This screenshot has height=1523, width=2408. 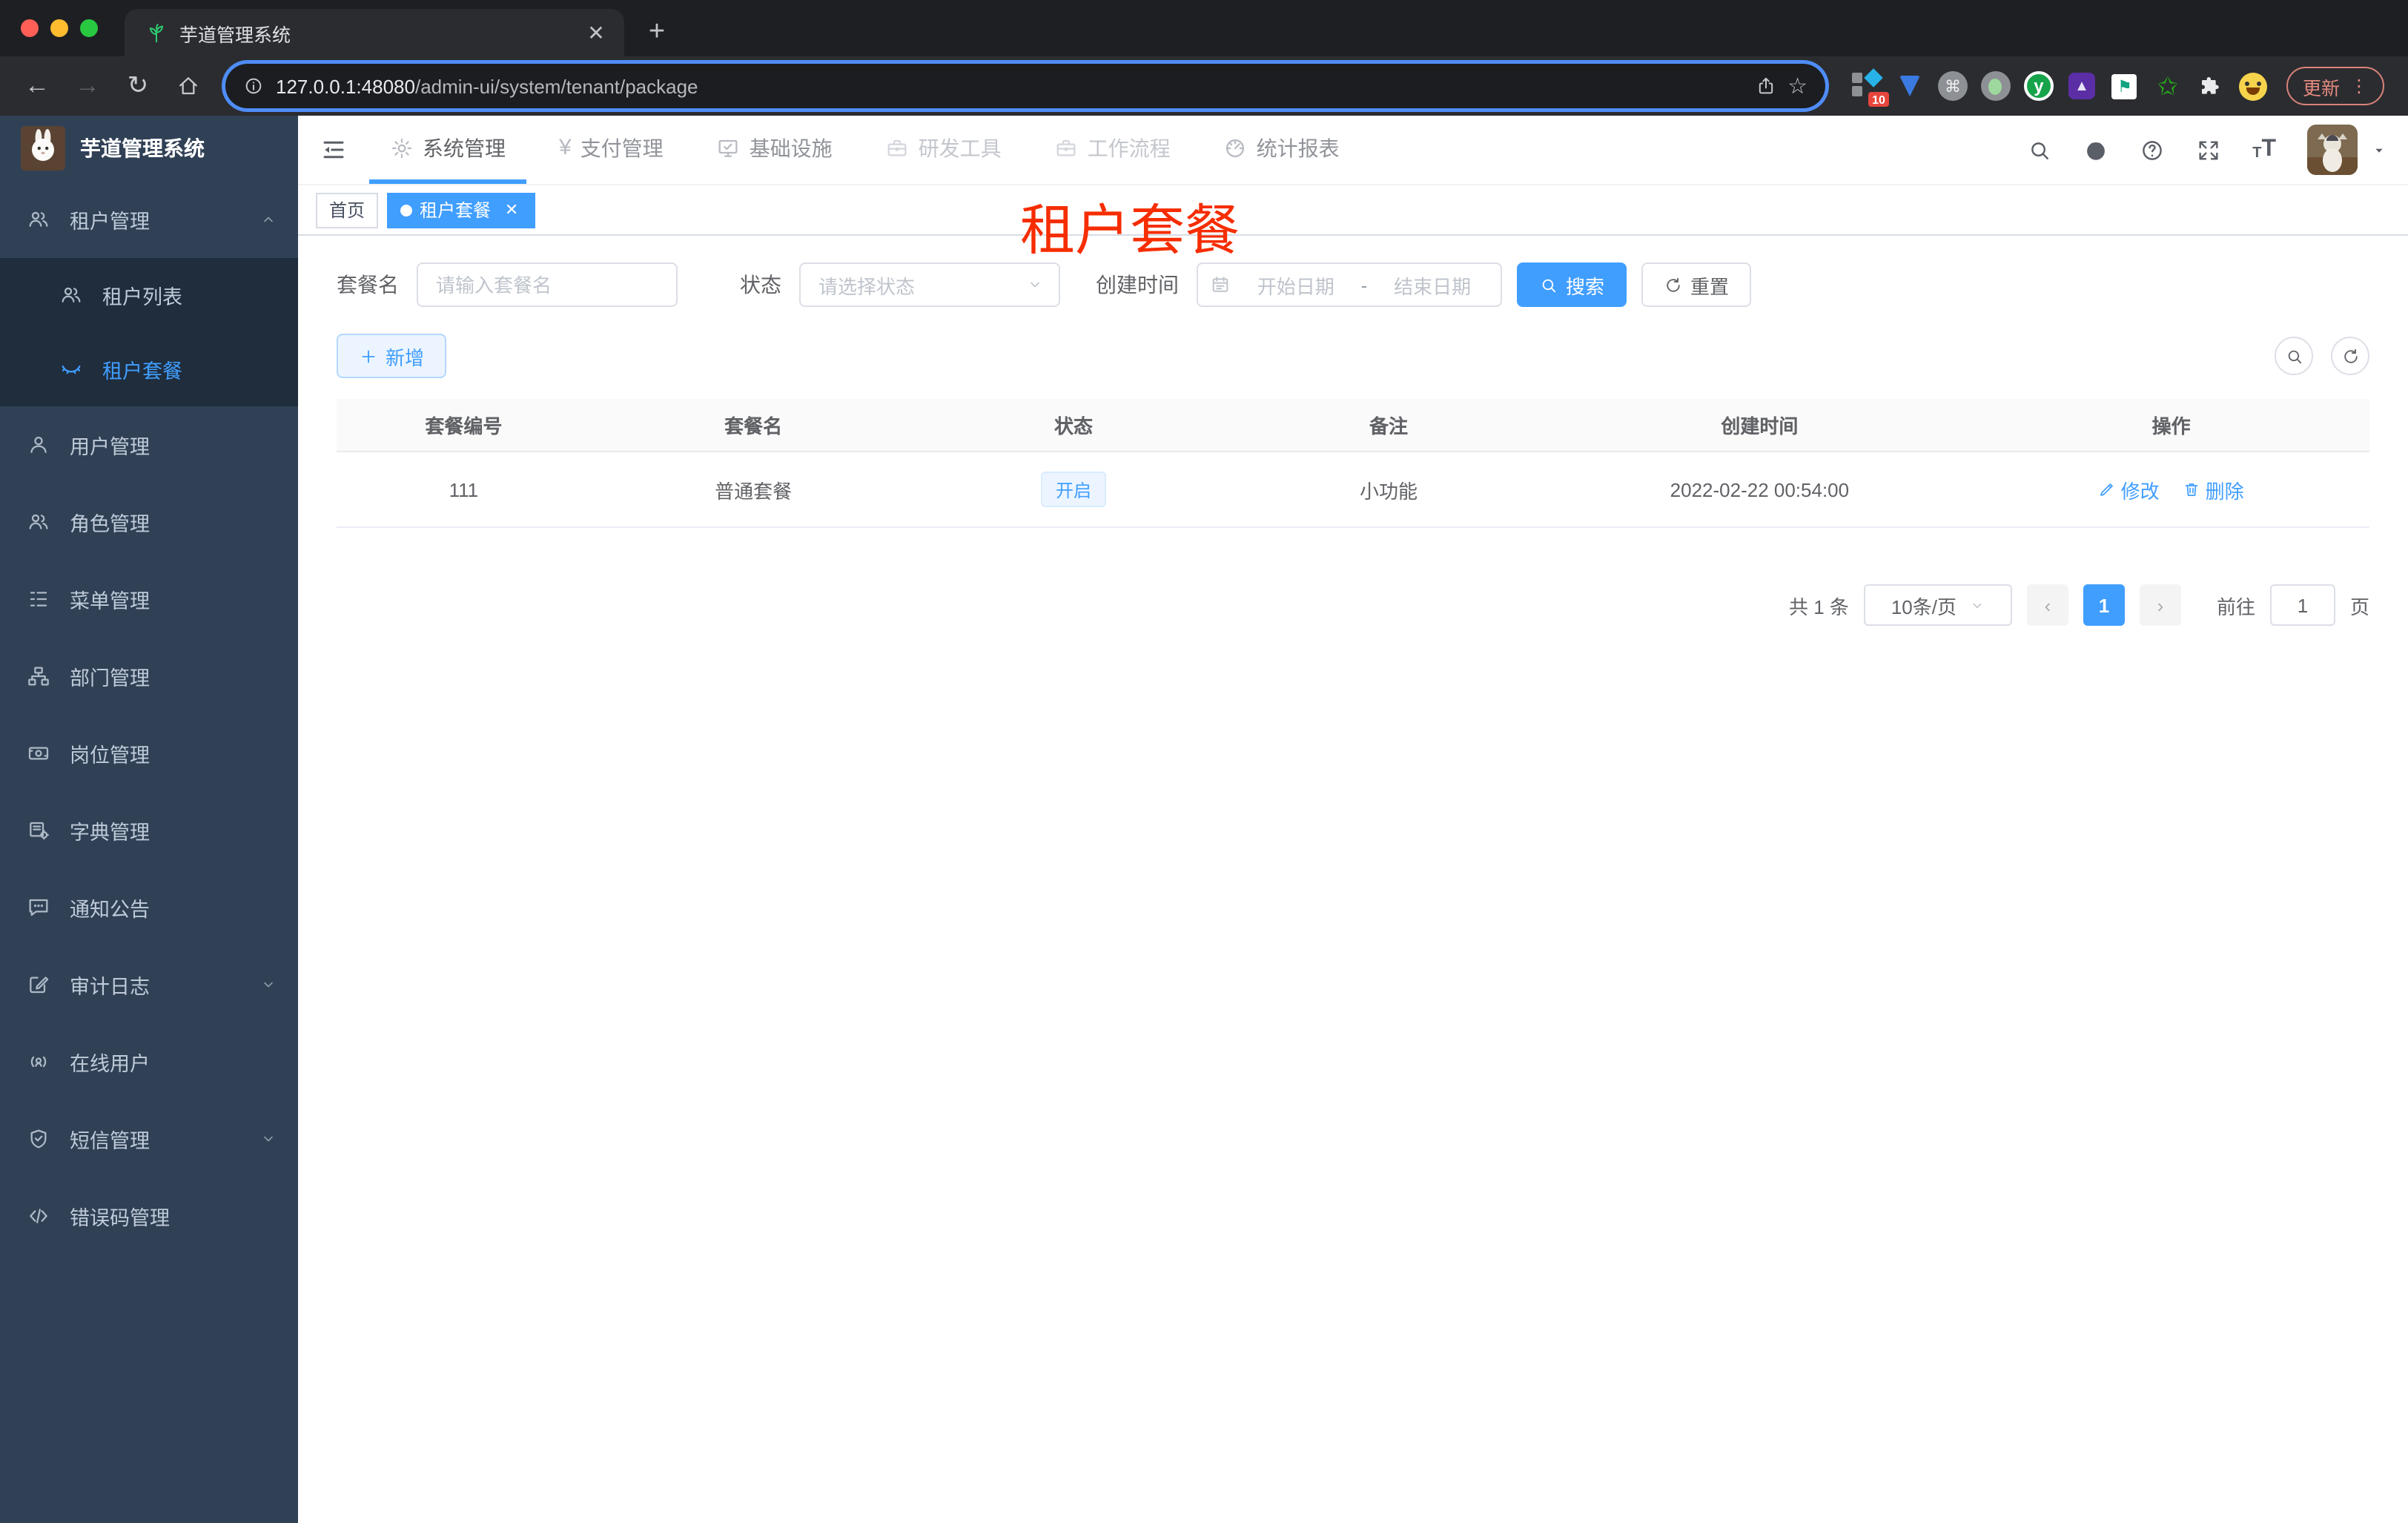 What do you see at coordinates (333, 150) in the screenshot?
I see `sidebar-fold-button` at bounding box center [333, 150].